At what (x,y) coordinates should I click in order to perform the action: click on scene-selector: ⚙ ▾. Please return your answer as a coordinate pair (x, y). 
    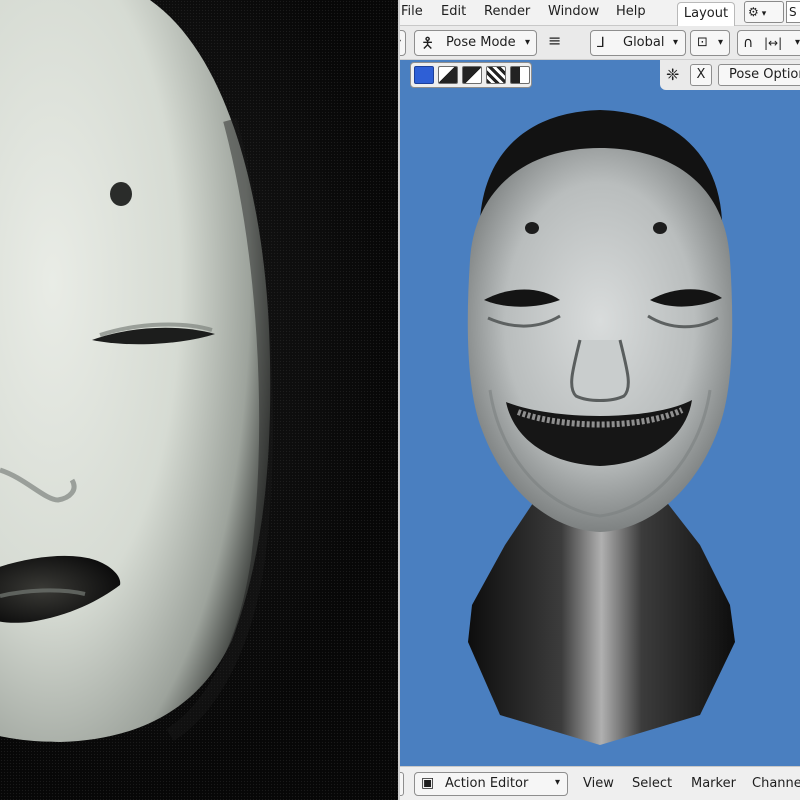
    Looking at the image, I should click on (764, 12).